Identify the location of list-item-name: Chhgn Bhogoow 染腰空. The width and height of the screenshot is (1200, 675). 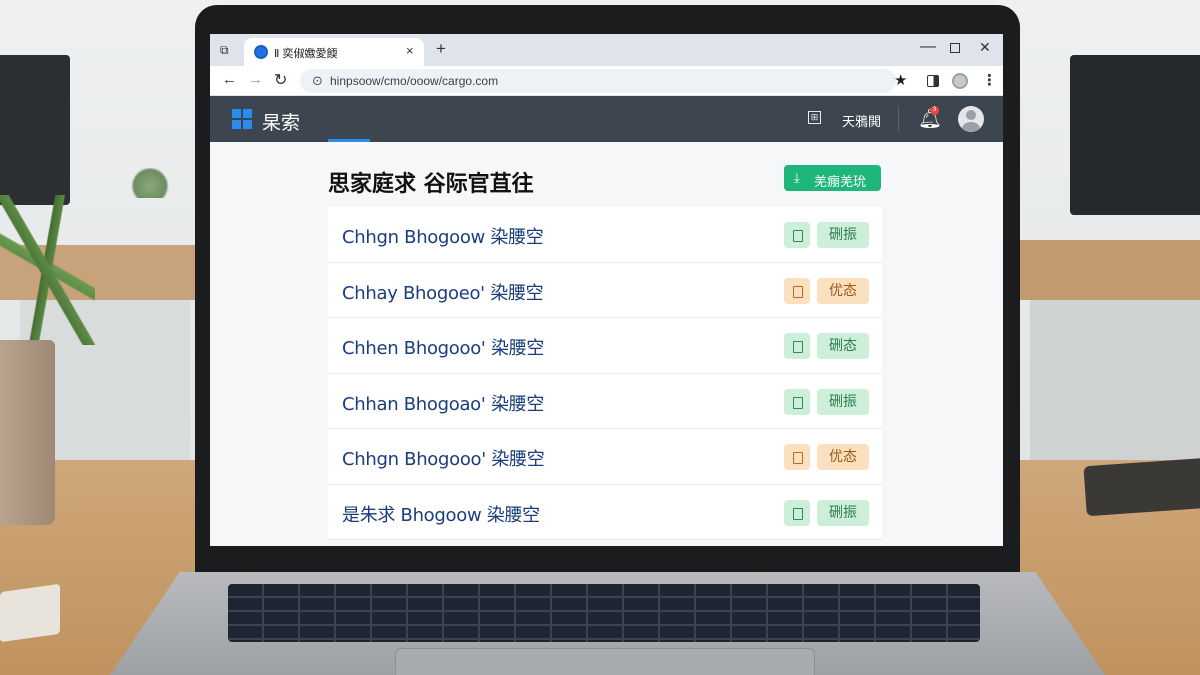
(443, 237).